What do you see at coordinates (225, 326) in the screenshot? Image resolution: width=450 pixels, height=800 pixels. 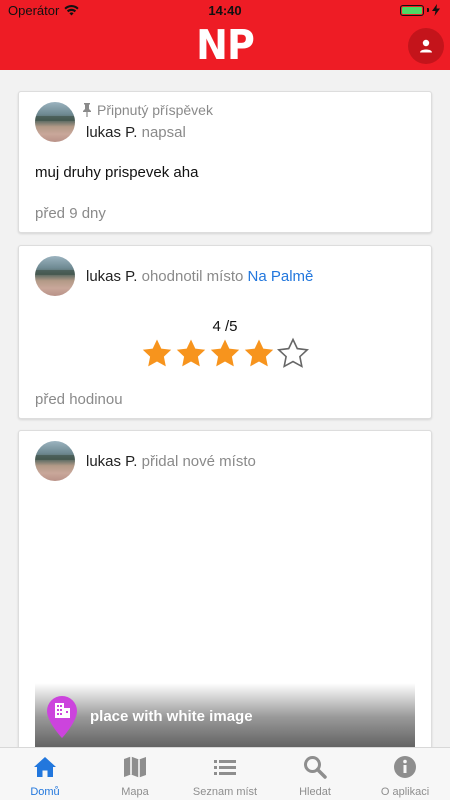 I see `rating-value: 4 /5` at bounding box center [225, 326].